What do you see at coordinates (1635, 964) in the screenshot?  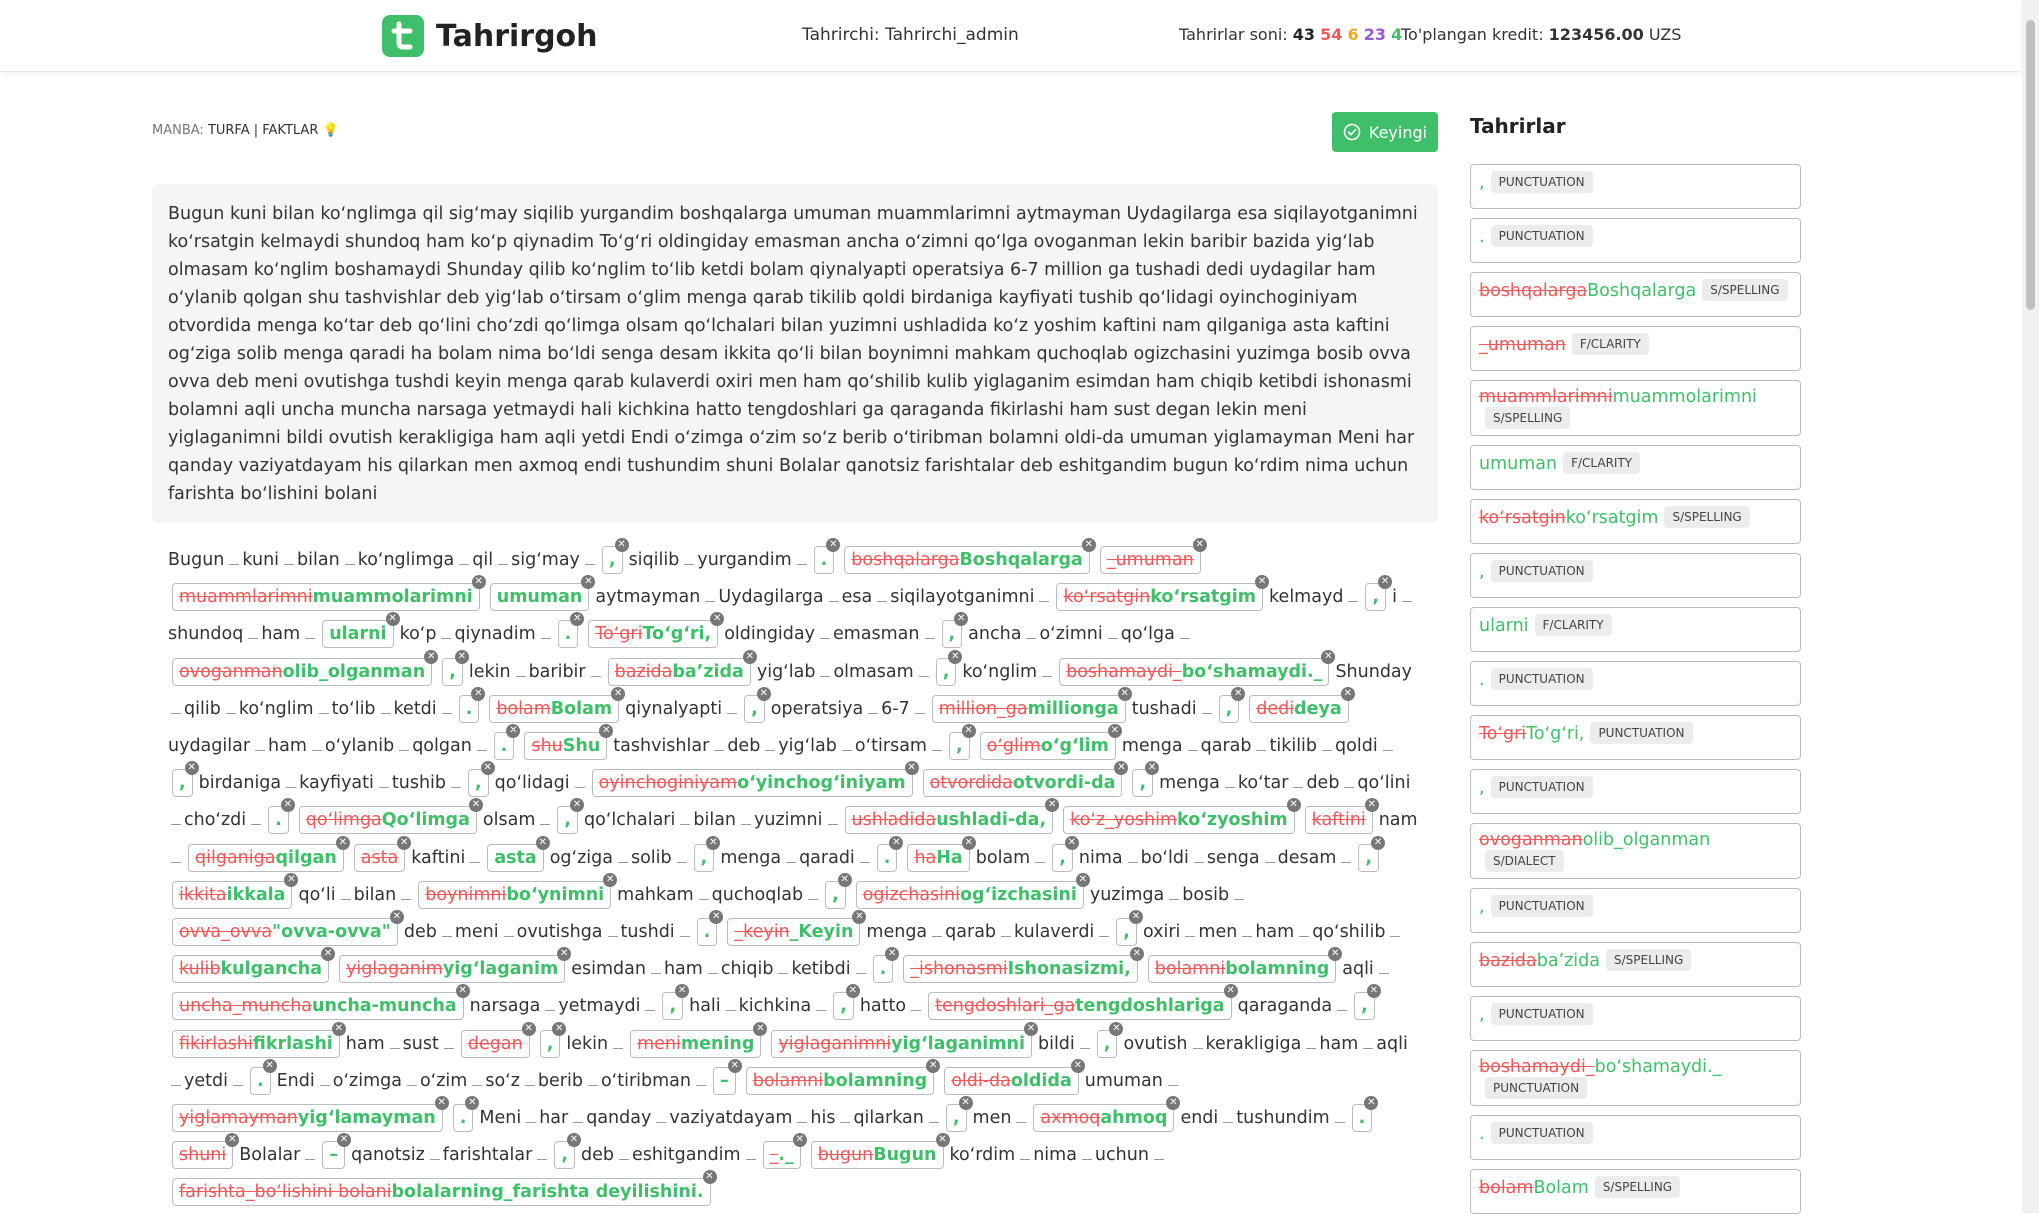 I see `edit-card: bazidabaʼzida S/SPELLING` at bounding box center [1635, 964].